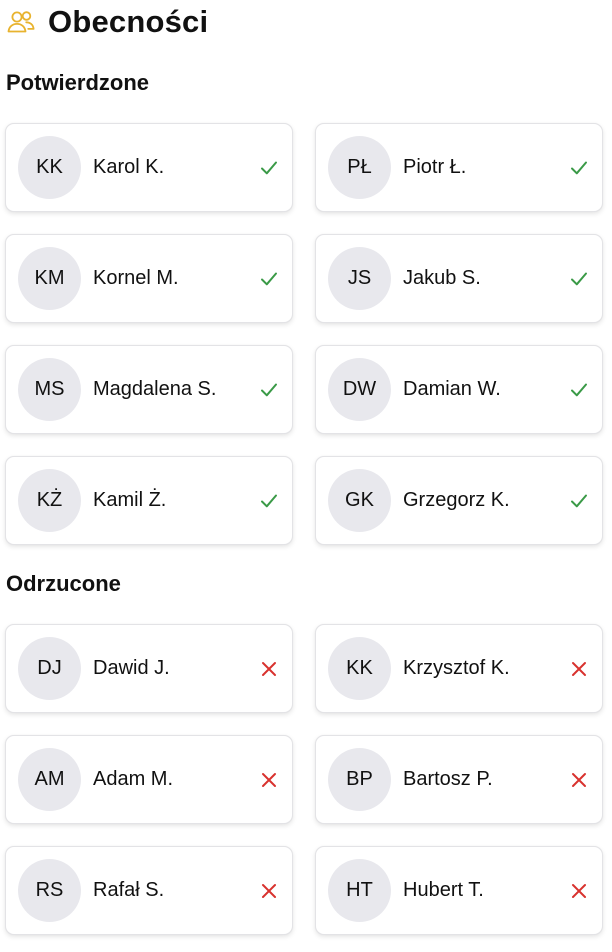 This screenshot has height=952, width=612. I want to click on avatar: RS, so click(49, 890).